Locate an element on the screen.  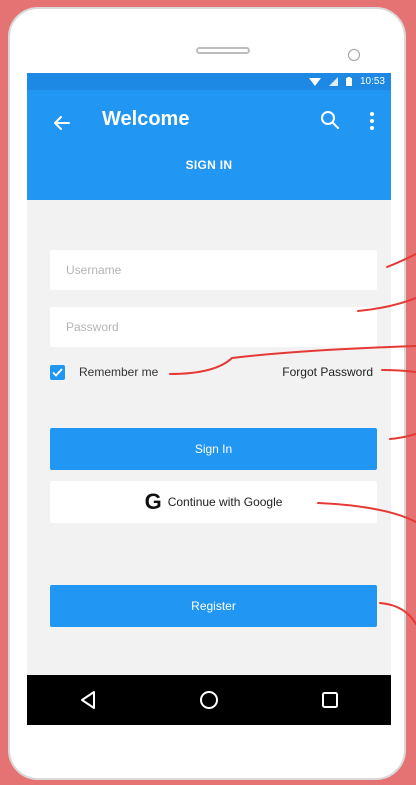
status-bar: 10:53 is located at coordinates (209, 81).